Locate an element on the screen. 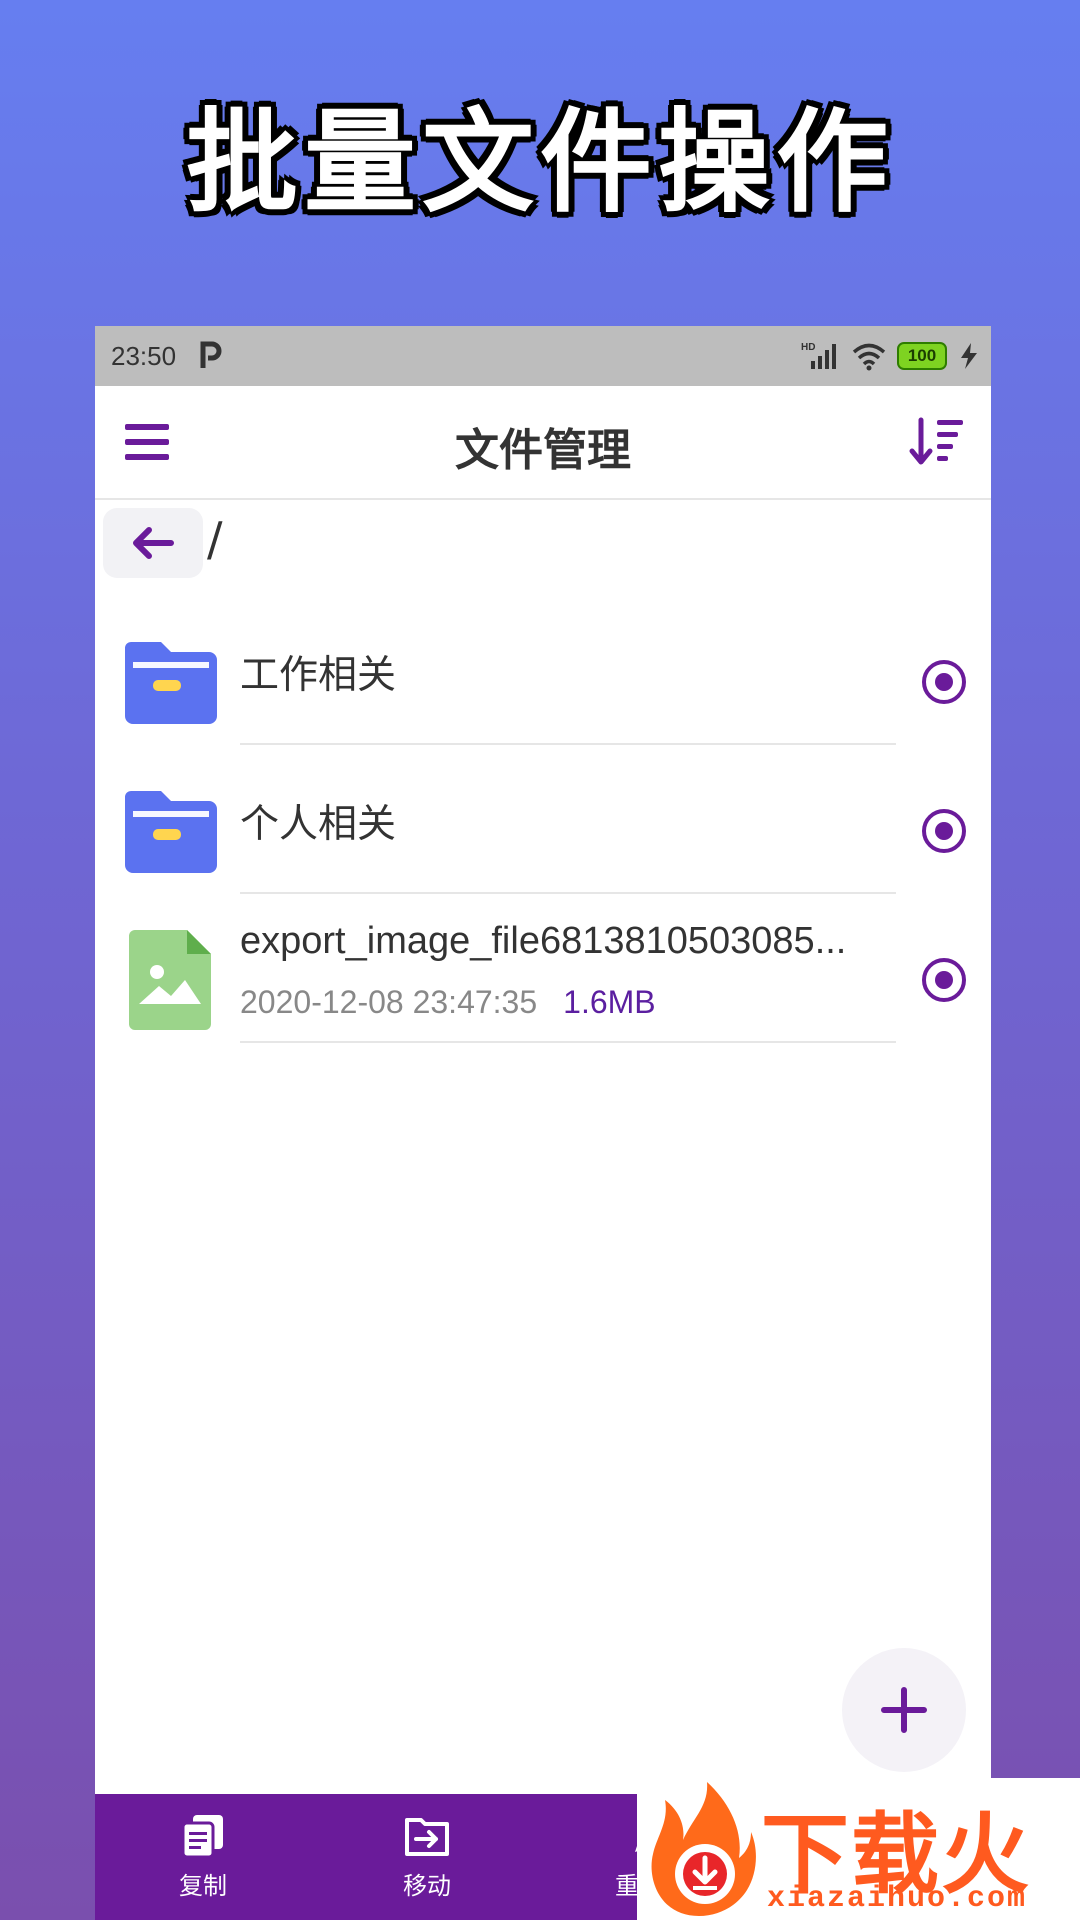 This screenshot has height=1920, width=1080. list-item: 工作相关 is located at coordinates (543, 670).